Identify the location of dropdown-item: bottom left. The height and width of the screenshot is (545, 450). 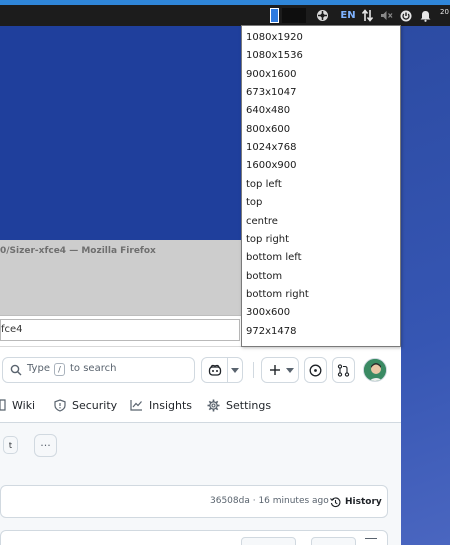
(274, 258).